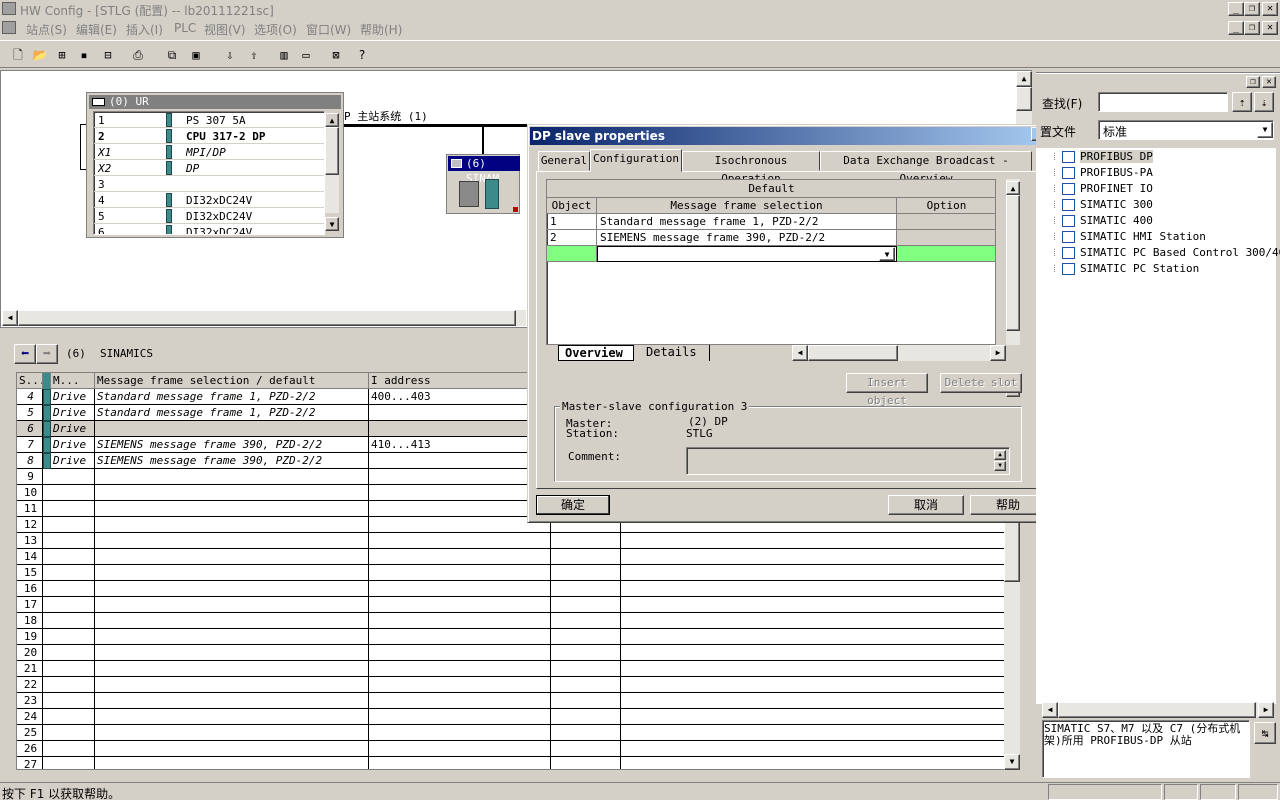 The height and width of the screenshot is (800, 1280). I want to click on find-input, so click(1163, 102).